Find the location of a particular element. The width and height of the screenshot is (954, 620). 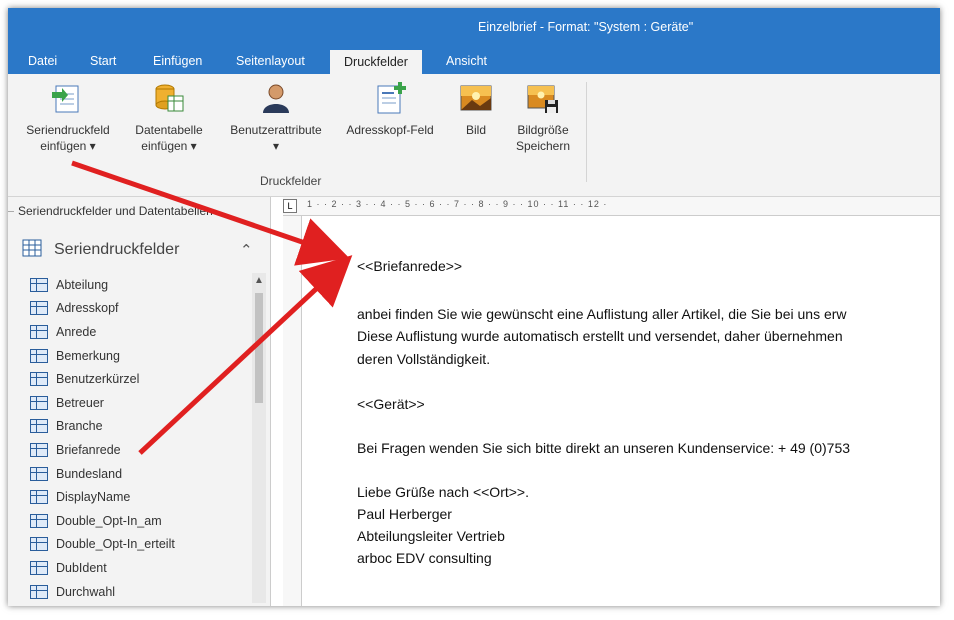

vertical-ruler is located at coordinates (292, 411).